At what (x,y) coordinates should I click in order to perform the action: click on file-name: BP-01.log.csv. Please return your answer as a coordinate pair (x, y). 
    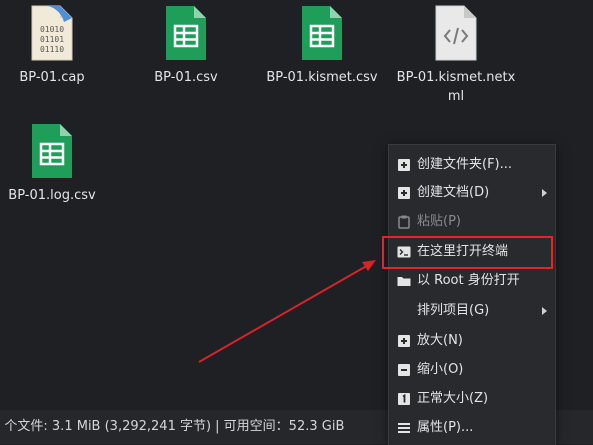
    Looking at the image, I should click on (52, 195).